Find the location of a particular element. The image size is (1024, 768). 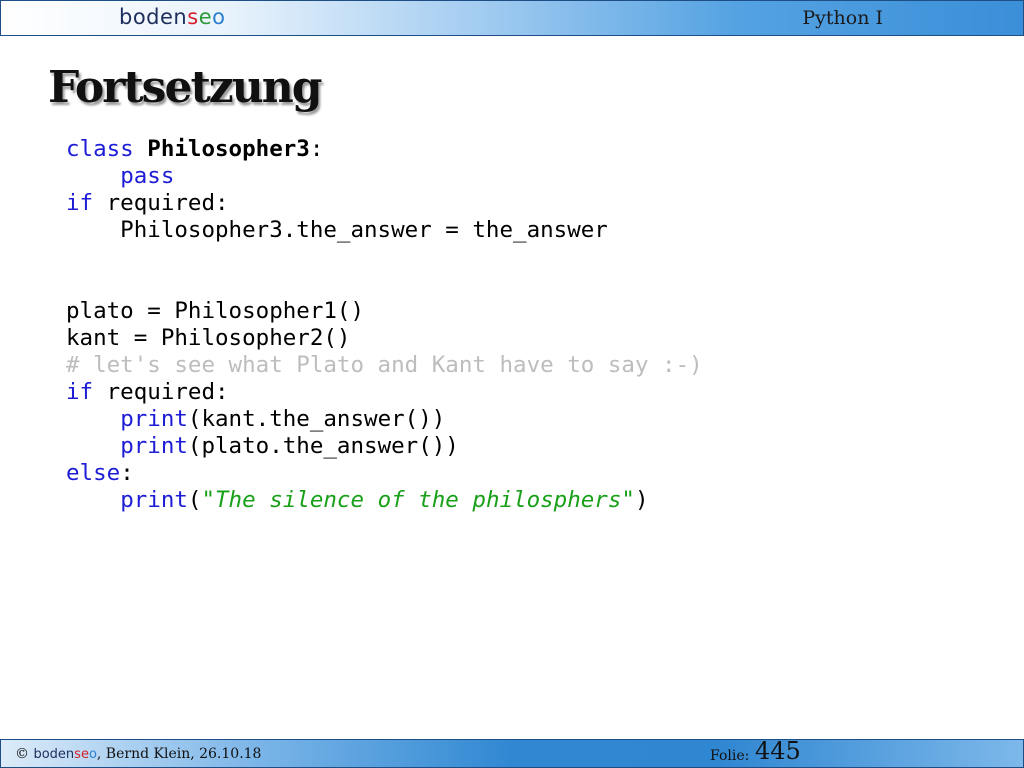

code-line: Philosopher3.the_answer = the_answer is located at coordinates (384, 230).